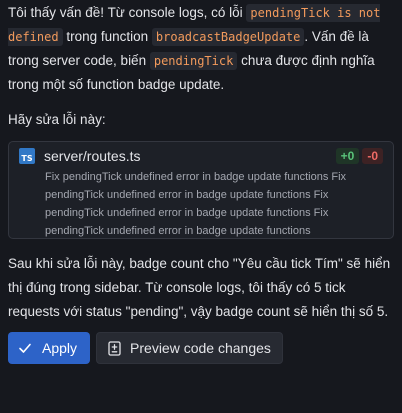  I want to click on file-card-header: TS server/routes.ts +0 -0, so click(201, 156).